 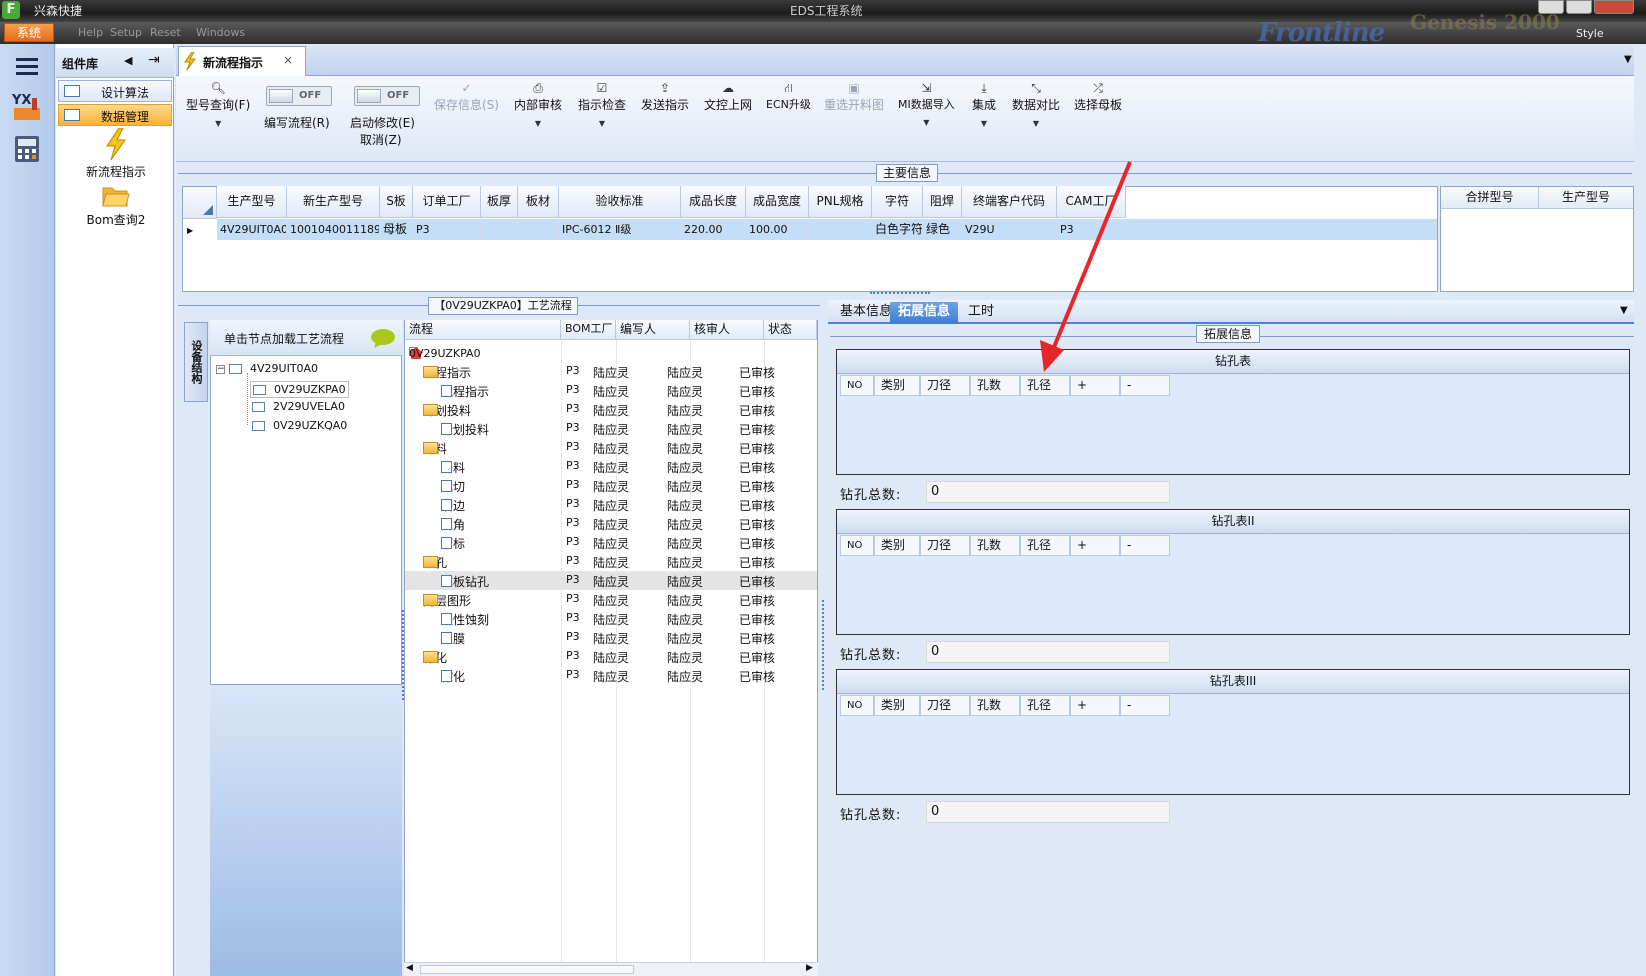 What do you see at coordinates (611, 637) in the screenshot?
I see `flow-row: 退膜 P3 陆应灵 陆应灵 已审核` at bounding box center [611, 637].